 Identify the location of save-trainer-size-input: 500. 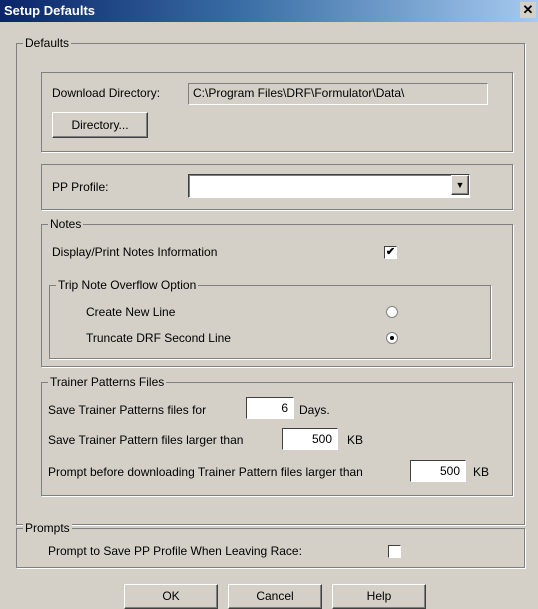
(310, 439).